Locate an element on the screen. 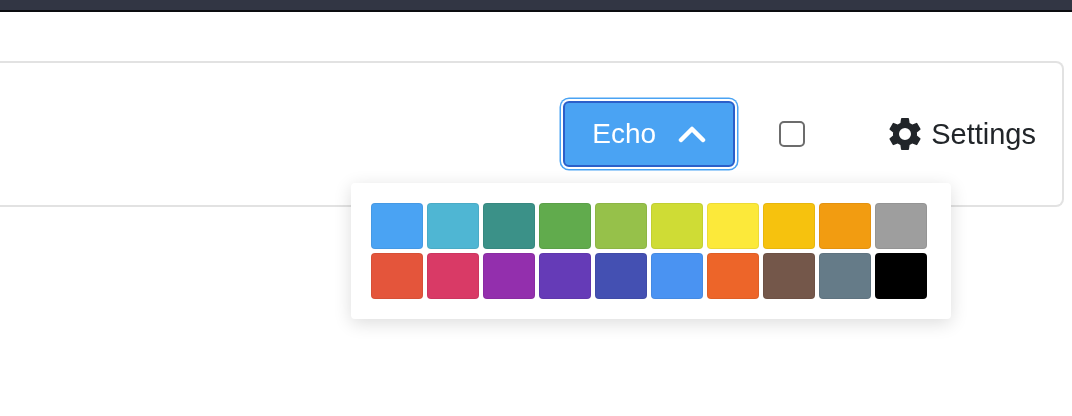 The image size is (1072, 416). chevron-up-icon is located at coordinates (692, 134).